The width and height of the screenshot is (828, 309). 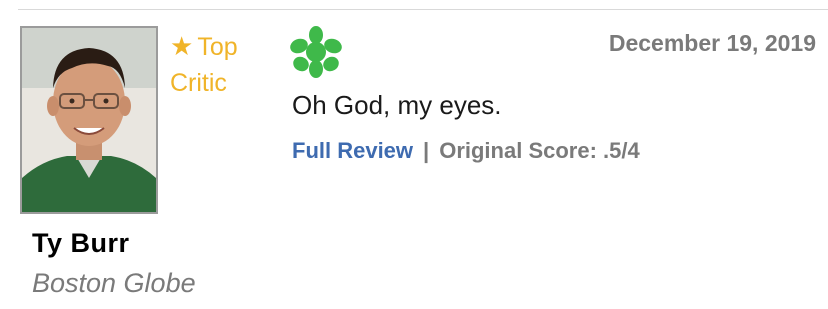 What do you see at coordinates (712, 43) in the screenshot?
I see `review-date: December 19, 2019` at bounding box center [712, 43].